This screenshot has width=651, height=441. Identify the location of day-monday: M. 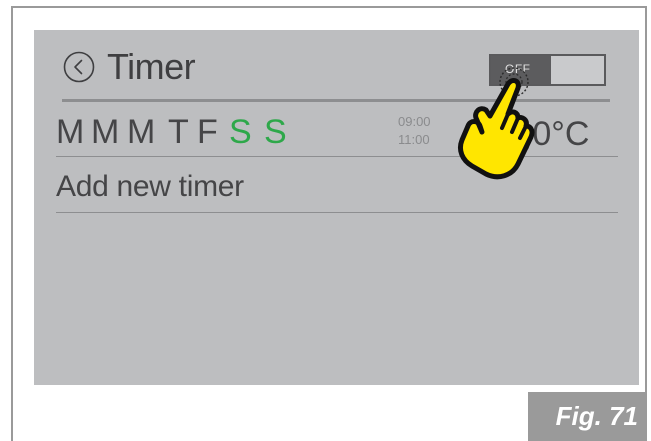
(73, 132).